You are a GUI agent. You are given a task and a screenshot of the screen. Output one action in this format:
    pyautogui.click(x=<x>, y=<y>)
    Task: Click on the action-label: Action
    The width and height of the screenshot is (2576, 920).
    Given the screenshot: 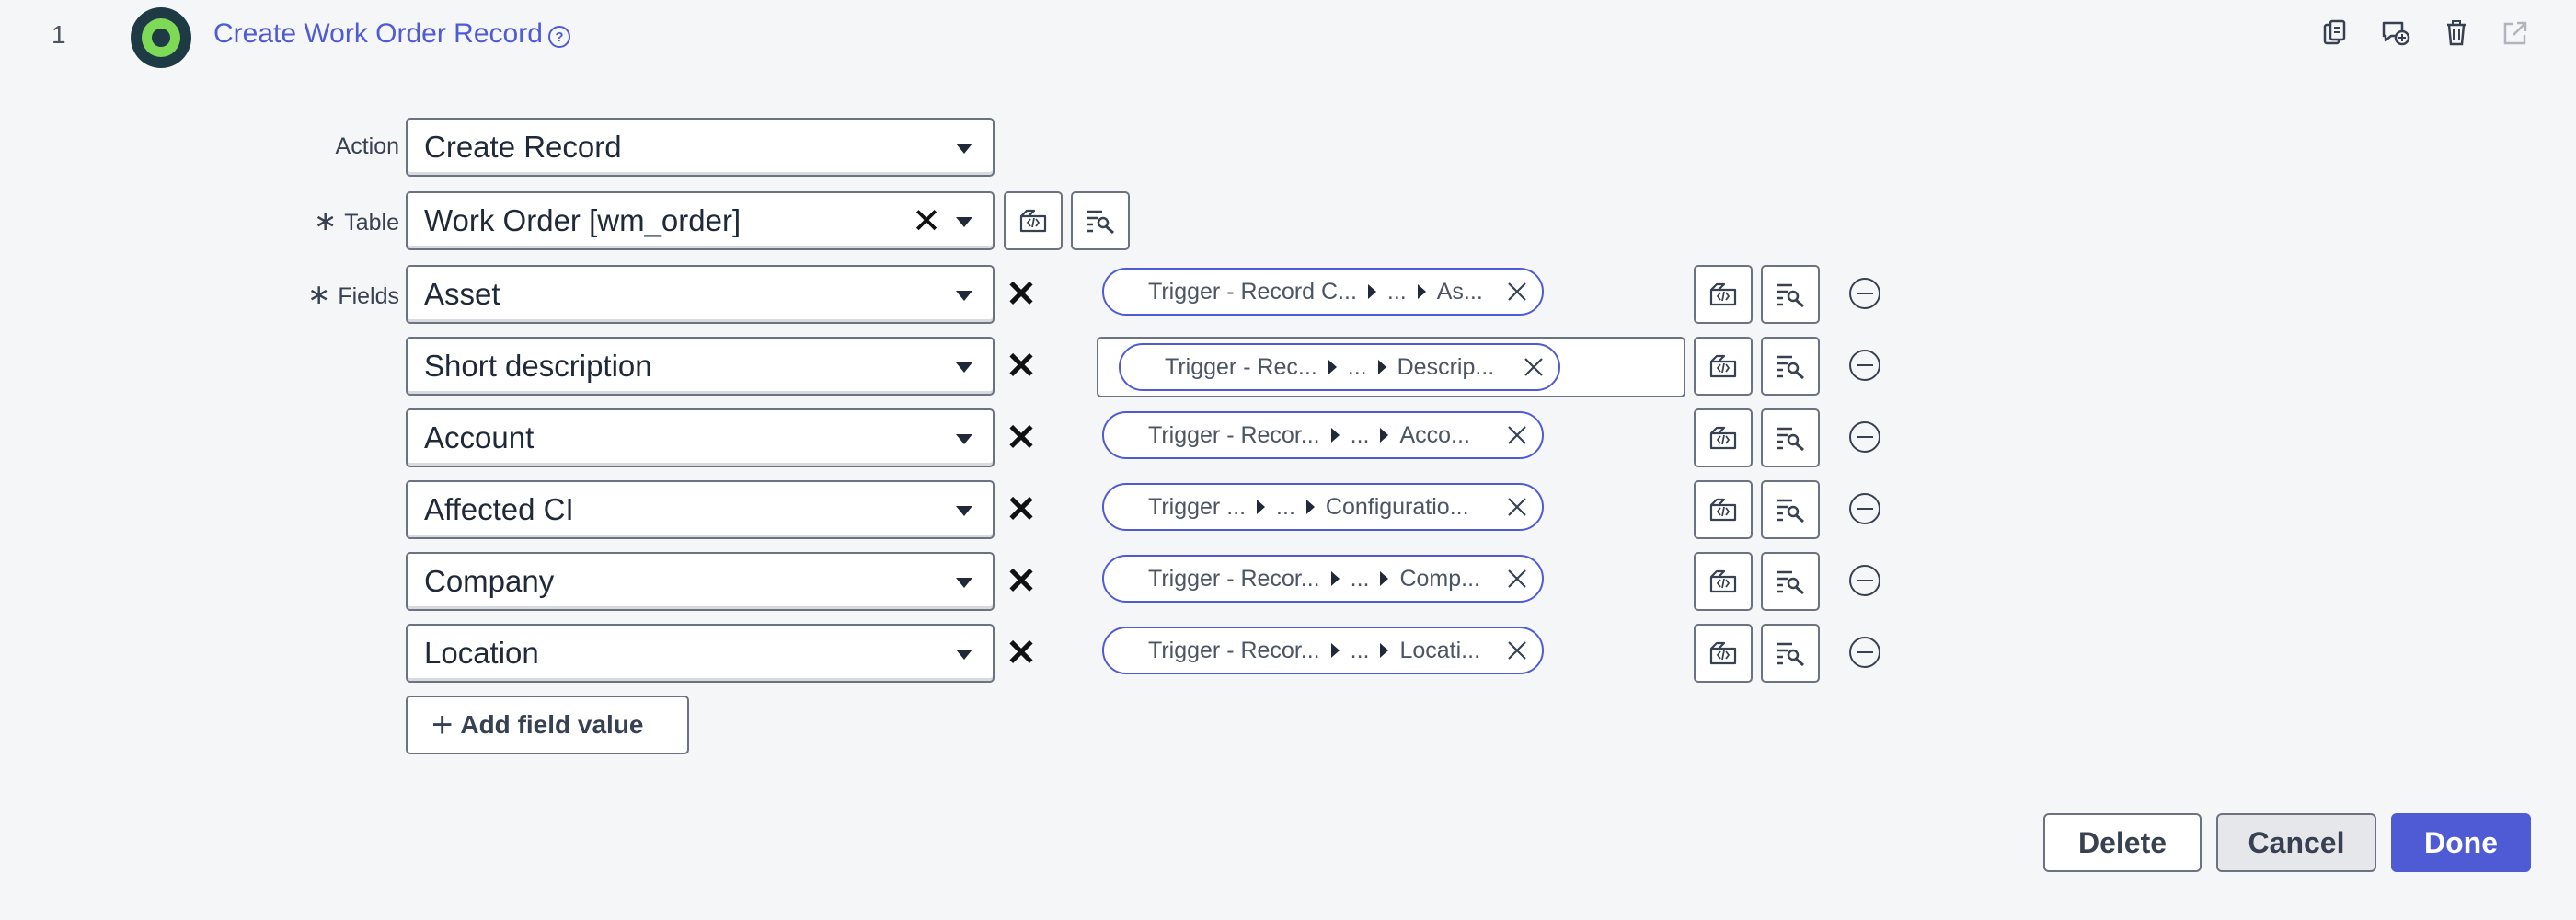 What is the action you would take?
    pyautogui.click(x=367, y=146)
    